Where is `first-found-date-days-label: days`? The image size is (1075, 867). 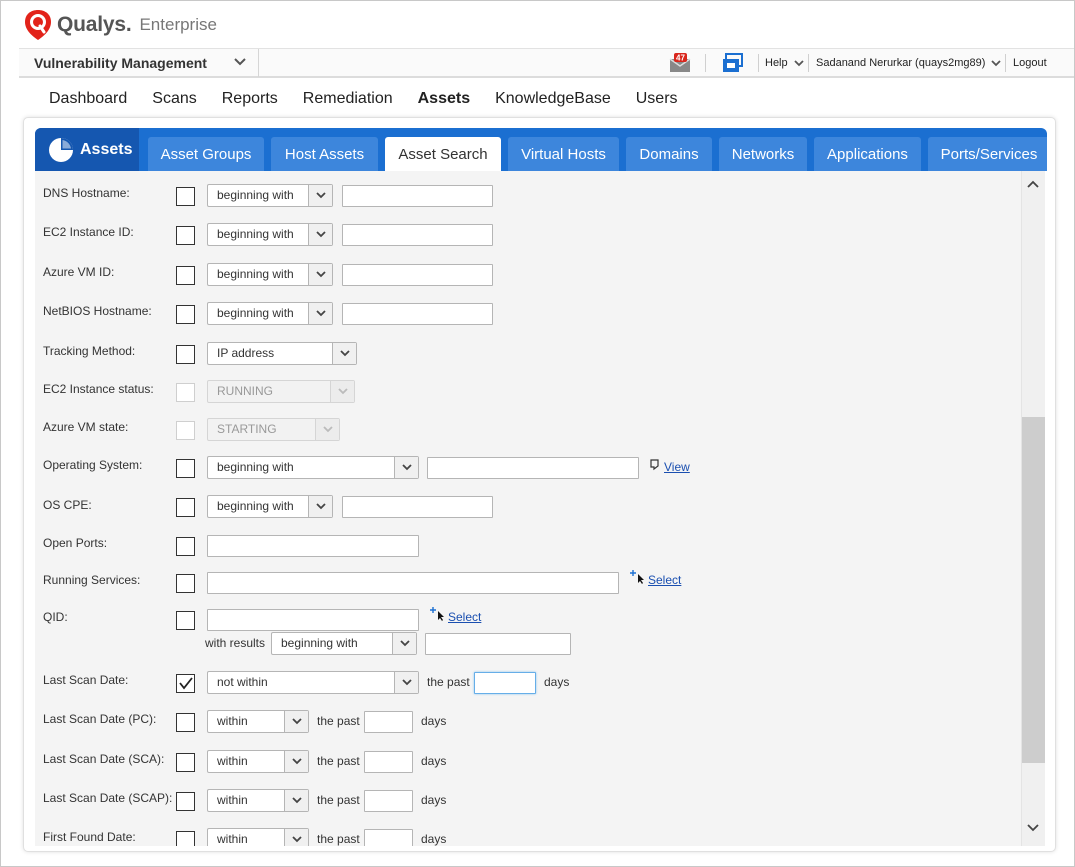 first-found-date-days-label: days is located at coordinates (434, 839).